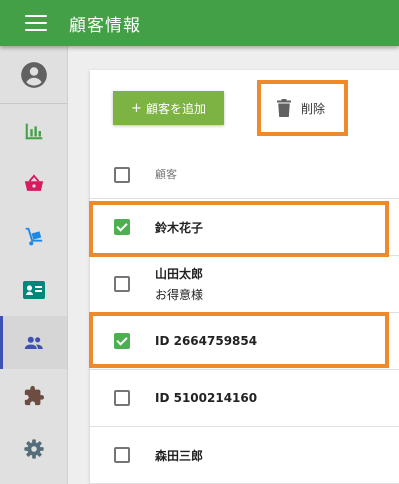 Image resolution: width=399 pixels, height=484 pixels. Describe the element at coordinates (179, 284) in the screenshot. I see `customer-info: 山田太郎 お得意様` at that location.